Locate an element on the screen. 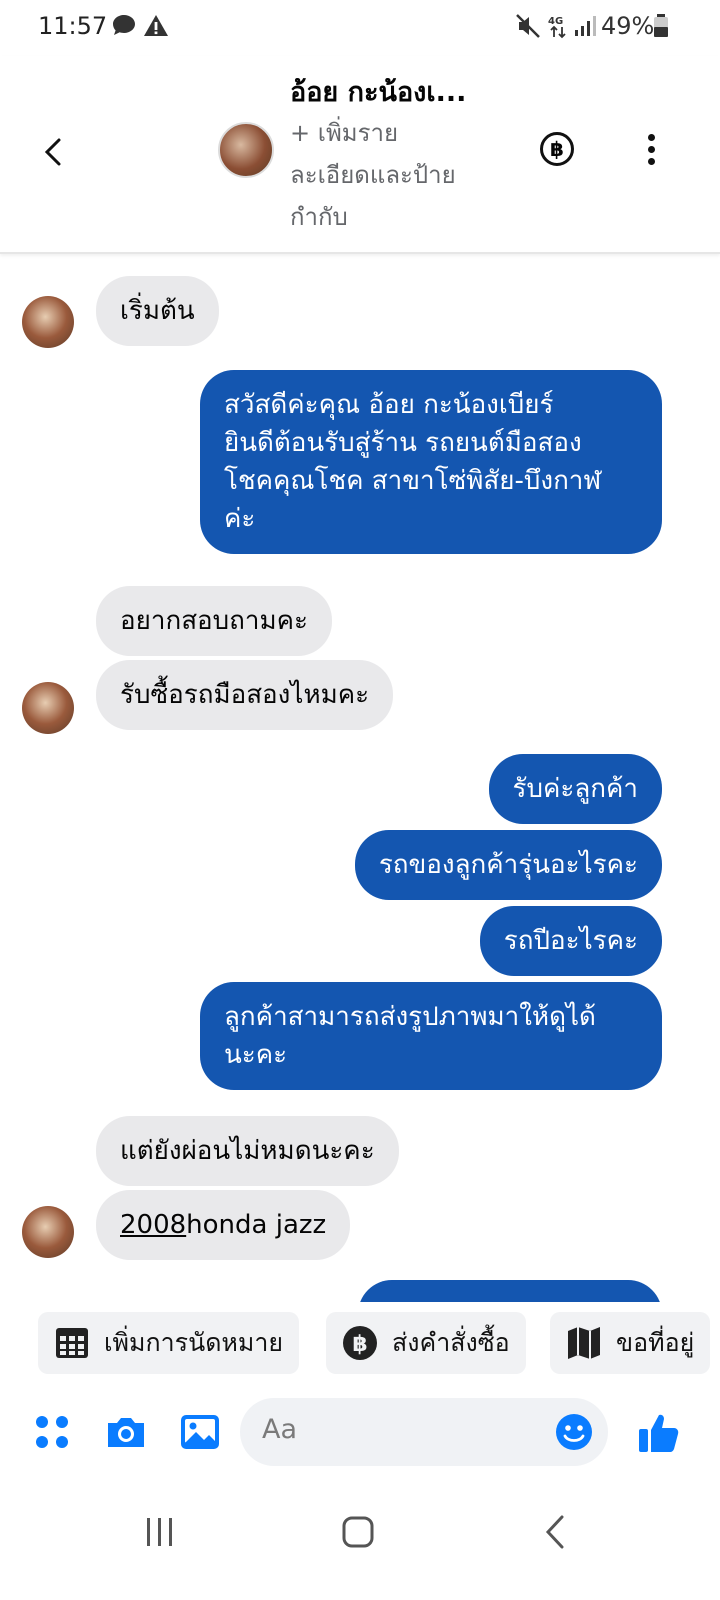 The image size is (720, 1600). add-details-link: + เพิ่มราย ละเอียดและป้าย กำกับ is located at coordinates (395, 175).